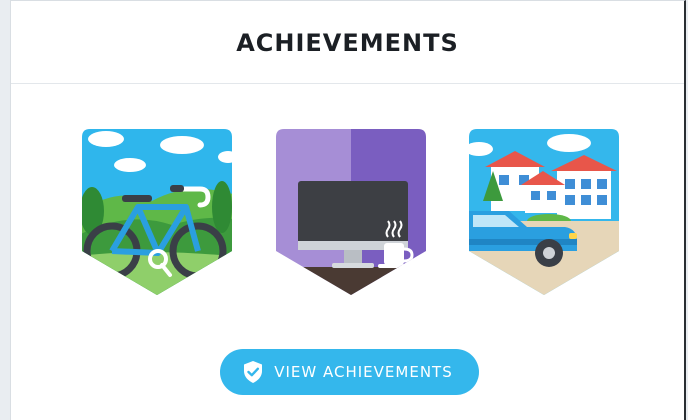 This screenshot has width=688, height=420. What do you see at coordinates (157, 212) in the screenshot?
I see `bicycle-badge-icon` at bounding box center [157, 212].